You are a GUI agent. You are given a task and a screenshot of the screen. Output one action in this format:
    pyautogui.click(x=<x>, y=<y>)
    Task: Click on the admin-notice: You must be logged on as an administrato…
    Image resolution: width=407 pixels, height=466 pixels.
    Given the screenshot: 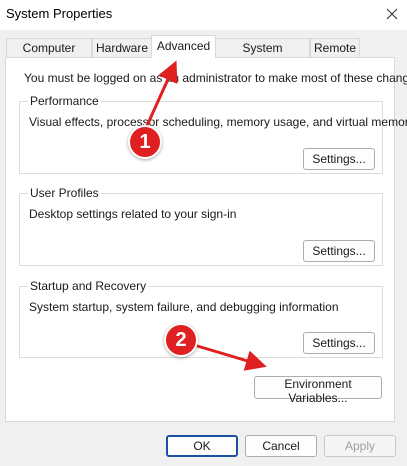 What is the action you would take?
    pyautogui.click(x=215, y=78)
    